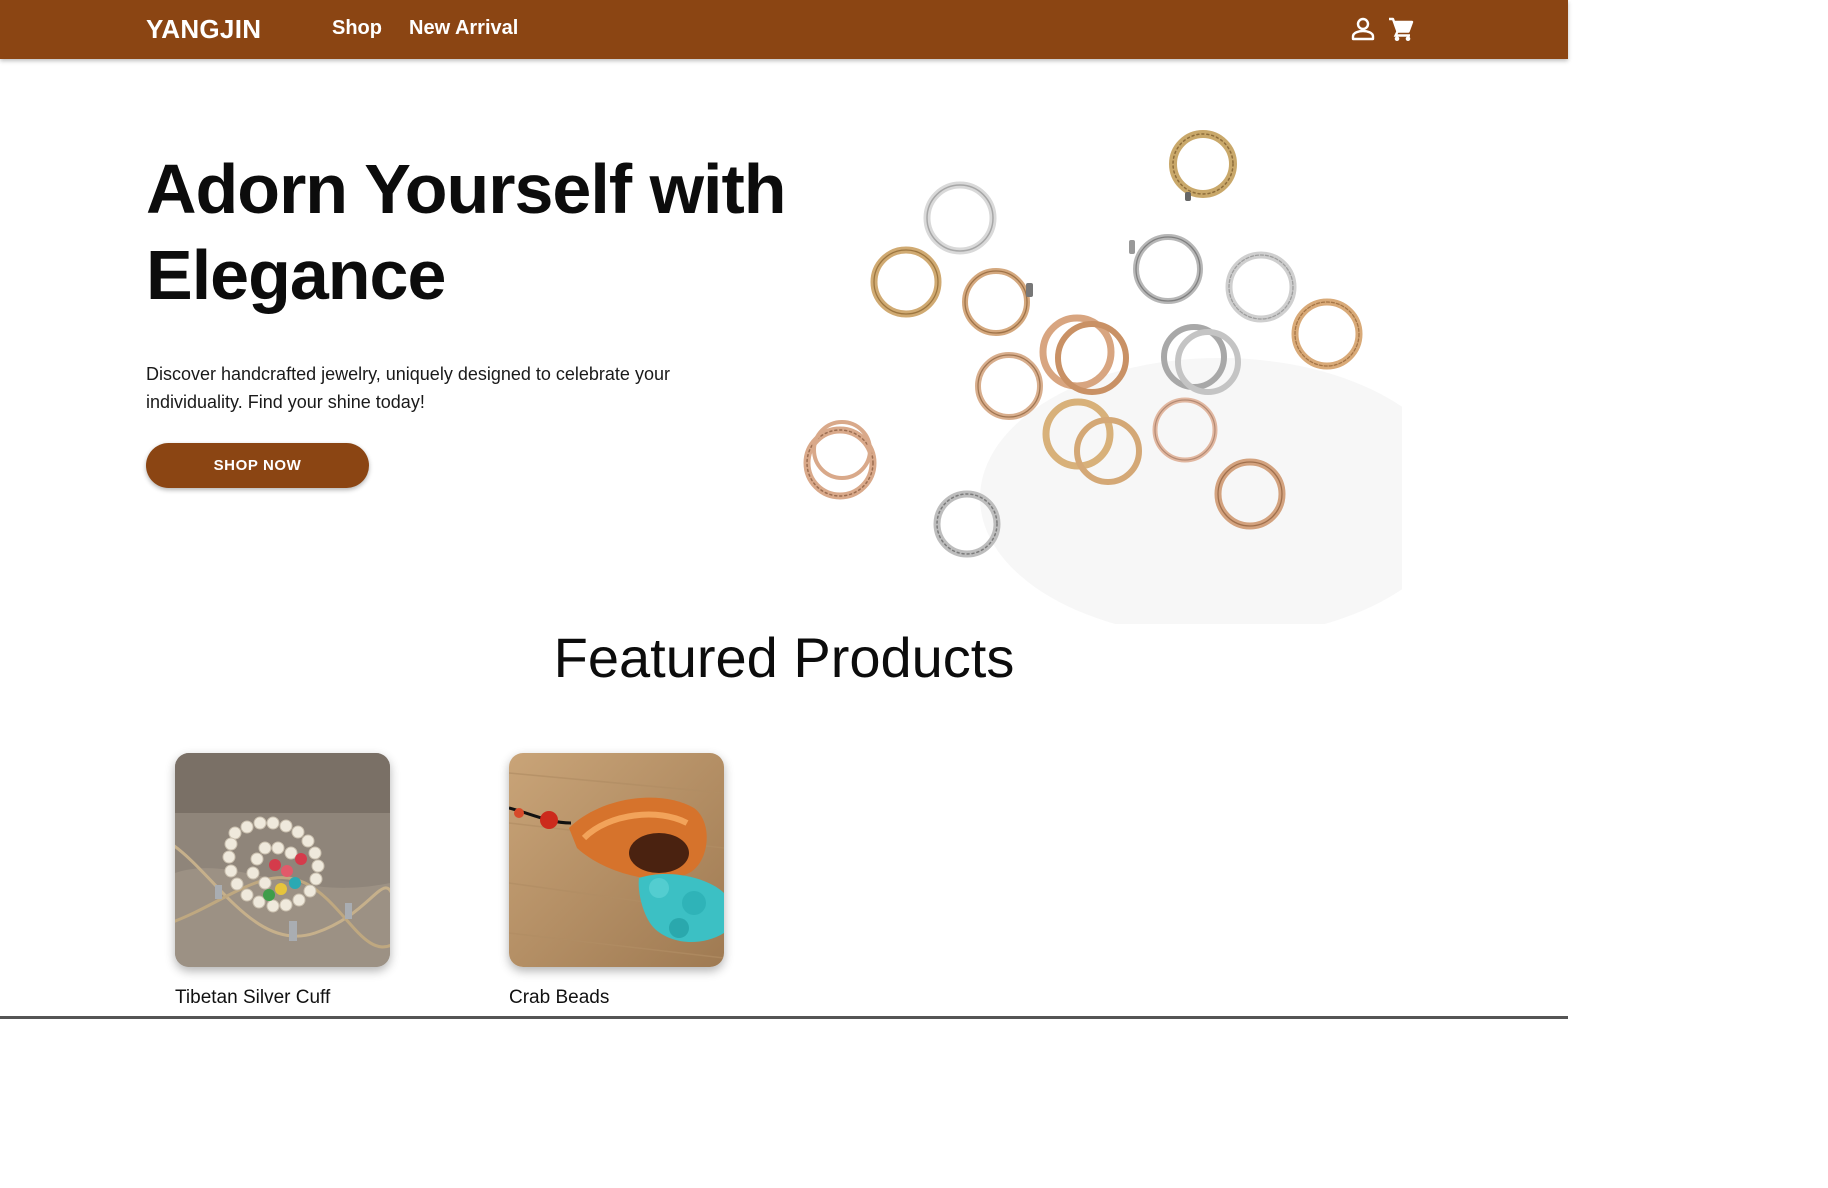 This screenshot has height=1188, width=1828. I want to click on nav-new-arrival-link: New Arrival, so click(463, 28).